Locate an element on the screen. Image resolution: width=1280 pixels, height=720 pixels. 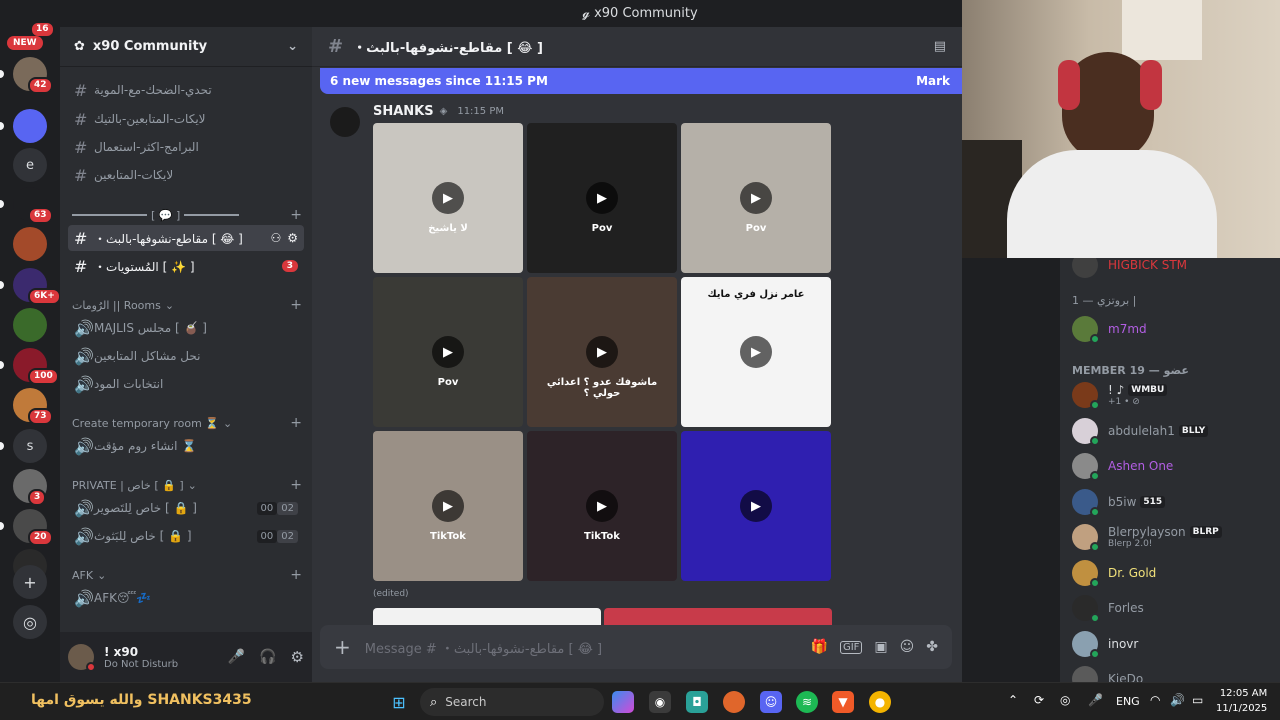
category-afk: AFK ⌄ + is located at coordinates (187, 575).